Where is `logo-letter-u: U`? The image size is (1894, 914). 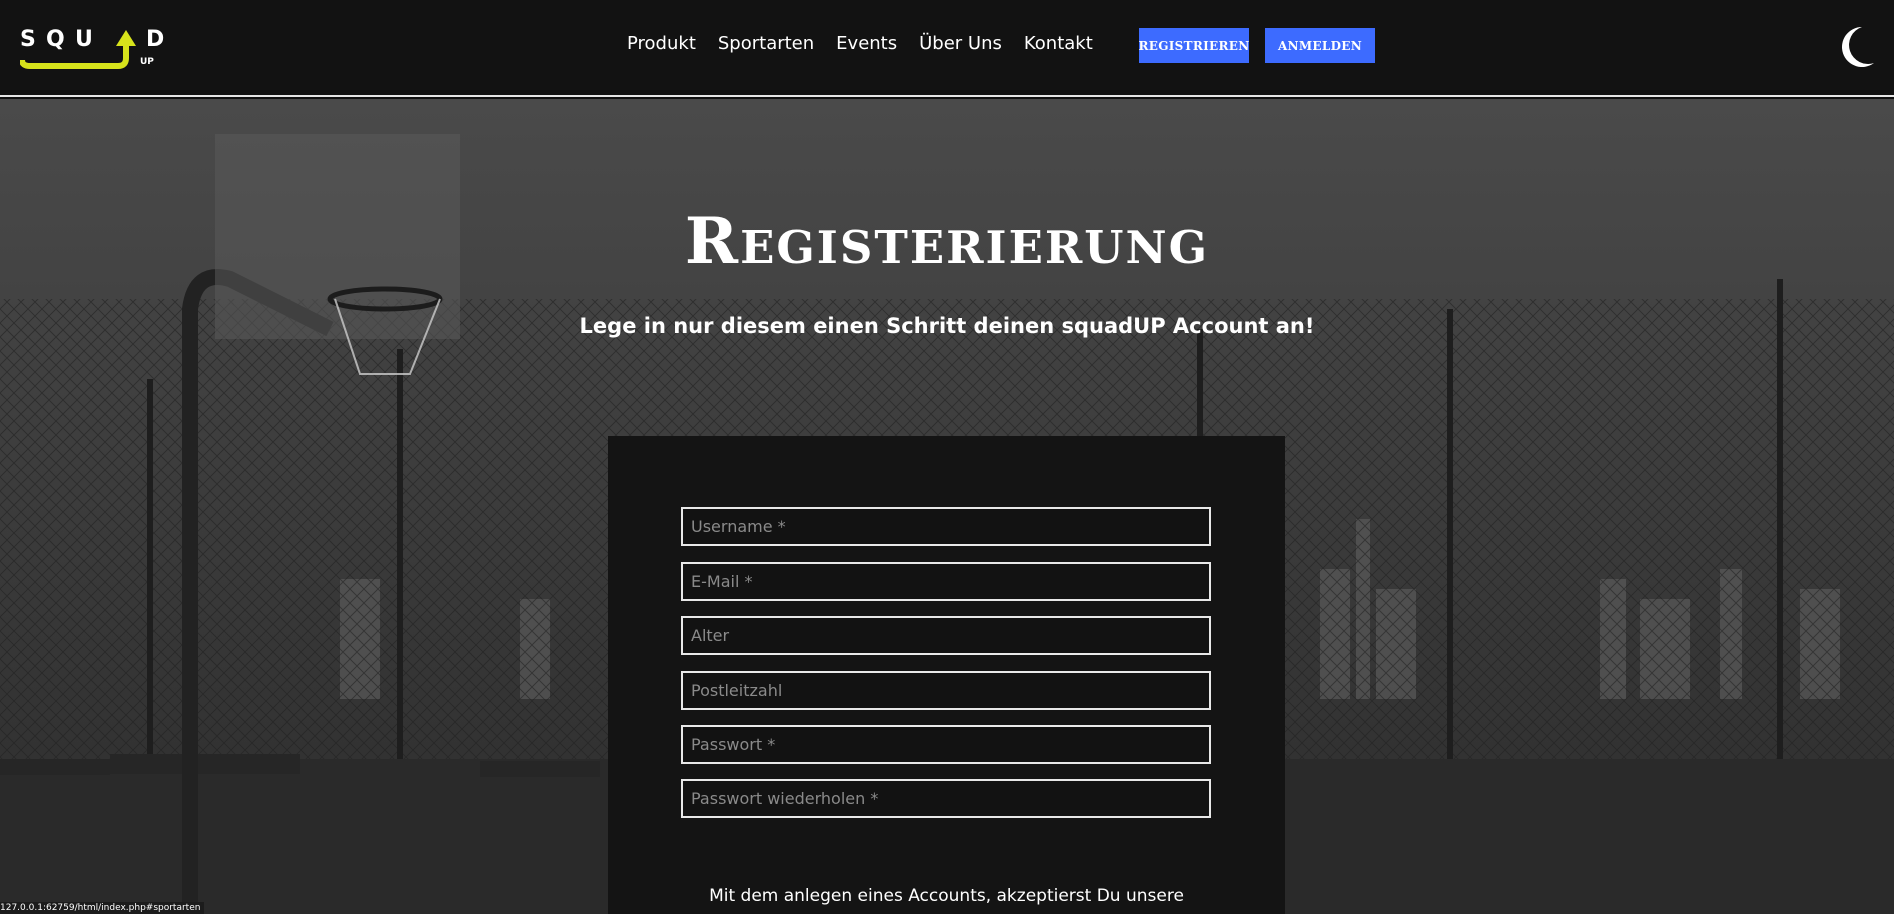 logo-letter-u: U is located at coordinates (84, 39).